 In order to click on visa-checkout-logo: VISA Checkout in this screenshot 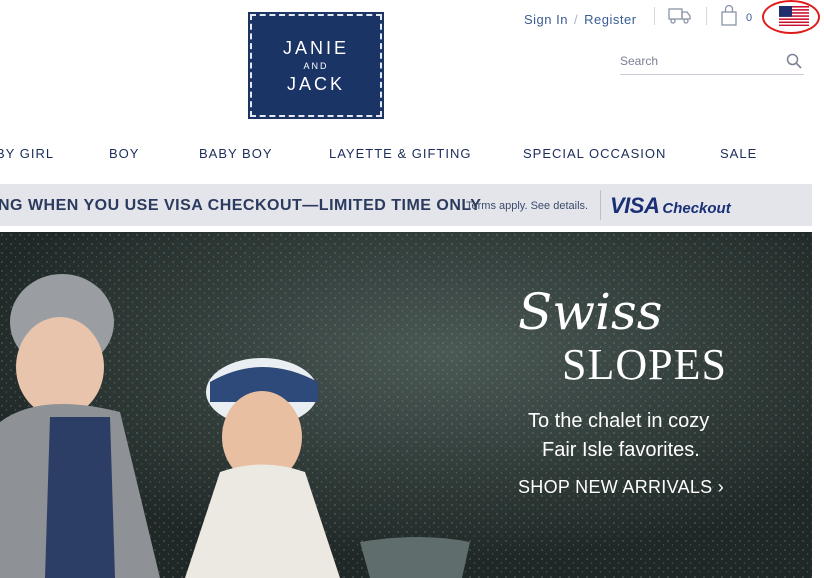, I will do `click(670, 206)`.